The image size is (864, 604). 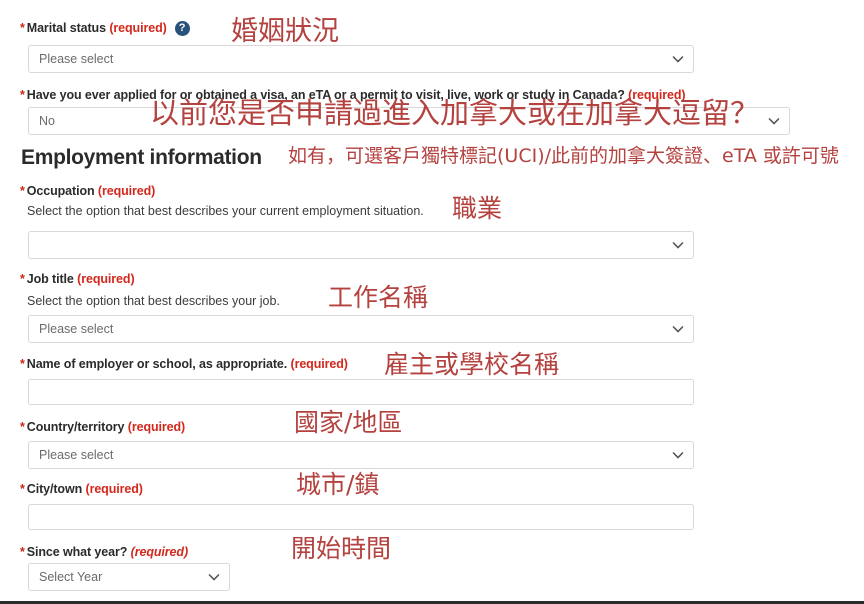 I want to click on job-title-select: Please select, so click(x=361, y=329).